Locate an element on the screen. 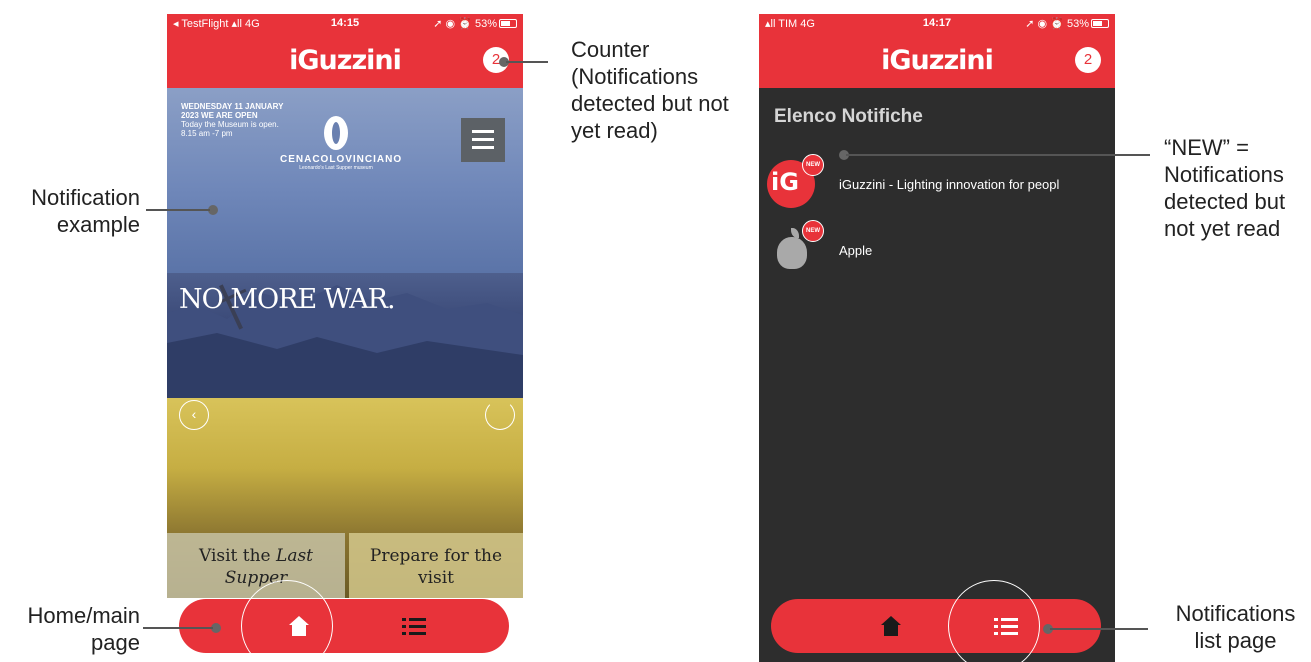 The width and height of the screenshot is (1311, 662). list-leader-line is located at coordinates (1099, 629).